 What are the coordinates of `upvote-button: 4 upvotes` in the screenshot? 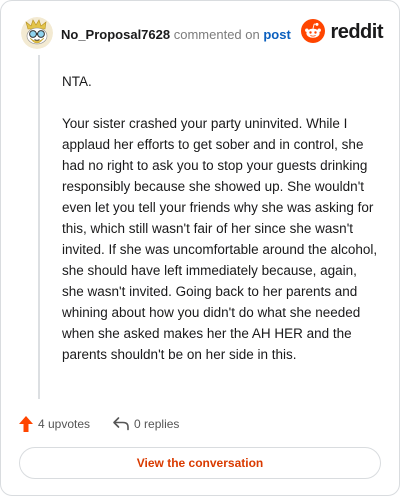 It's located at (54, 424).